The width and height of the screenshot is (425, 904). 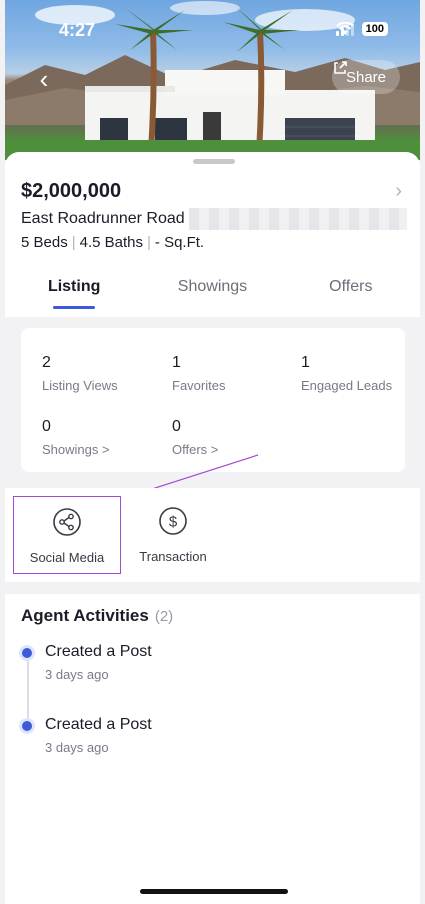 I want to click on transaction-button: $ Transaction, so click(x=173, y=535).